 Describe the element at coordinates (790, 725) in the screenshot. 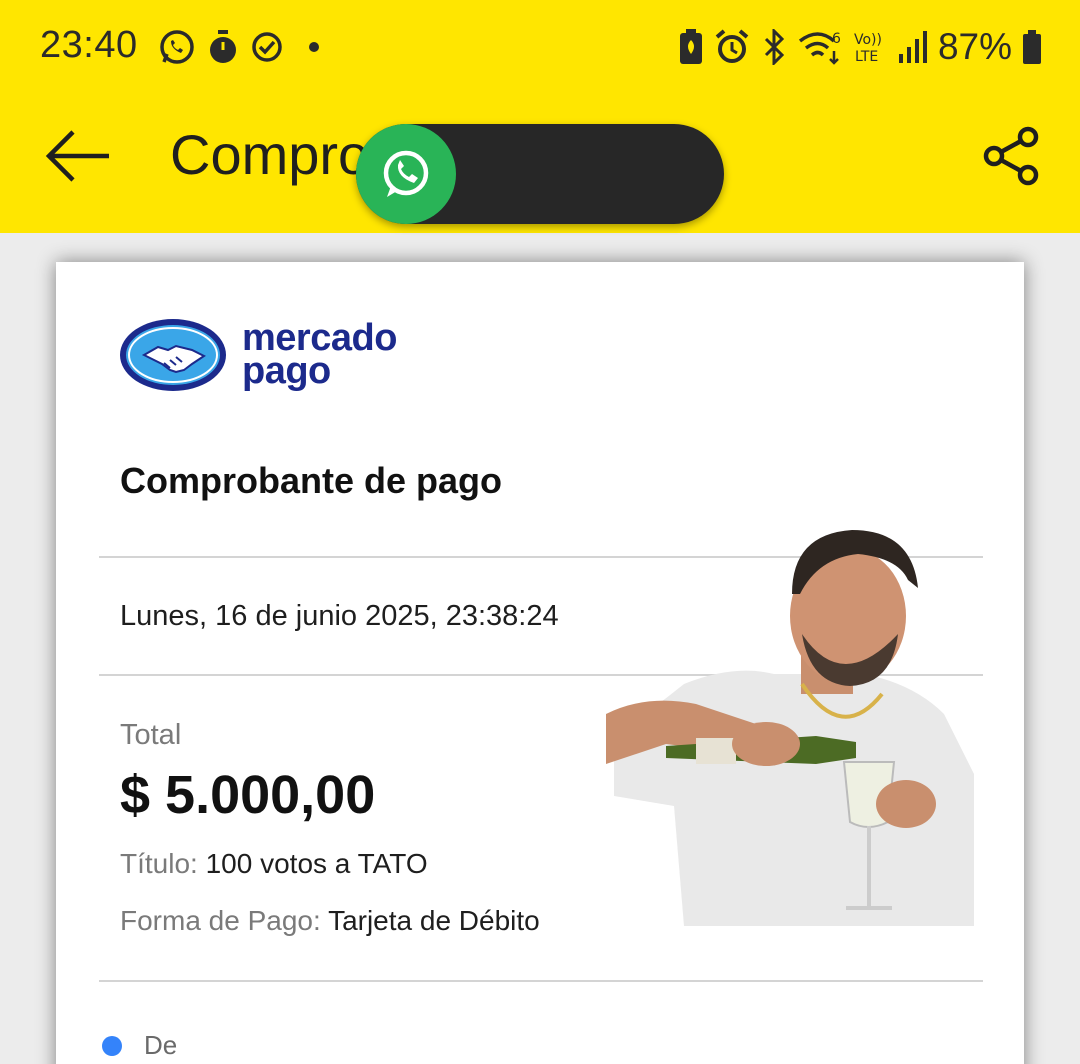

I see `person-sticker-image` at that location.